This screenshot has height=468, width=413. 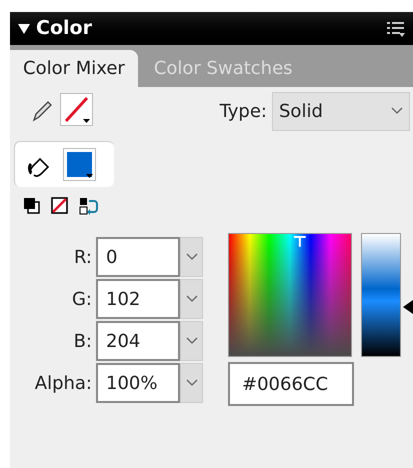 What do you see at coordinates (82, 342) in the screenshot?
I see `channel-label: B:` at bounding box center [82, 342].